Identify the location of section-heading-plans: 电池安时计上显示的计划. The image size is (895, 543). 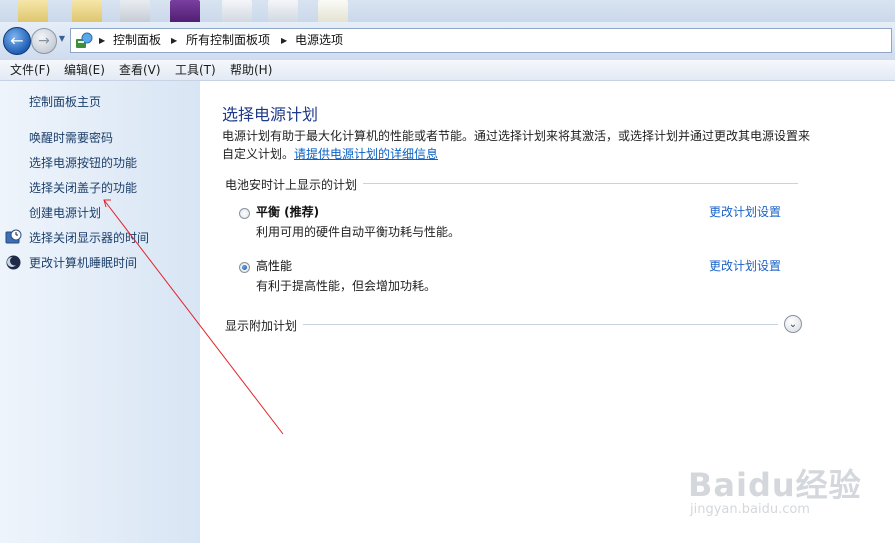
(294, 184).